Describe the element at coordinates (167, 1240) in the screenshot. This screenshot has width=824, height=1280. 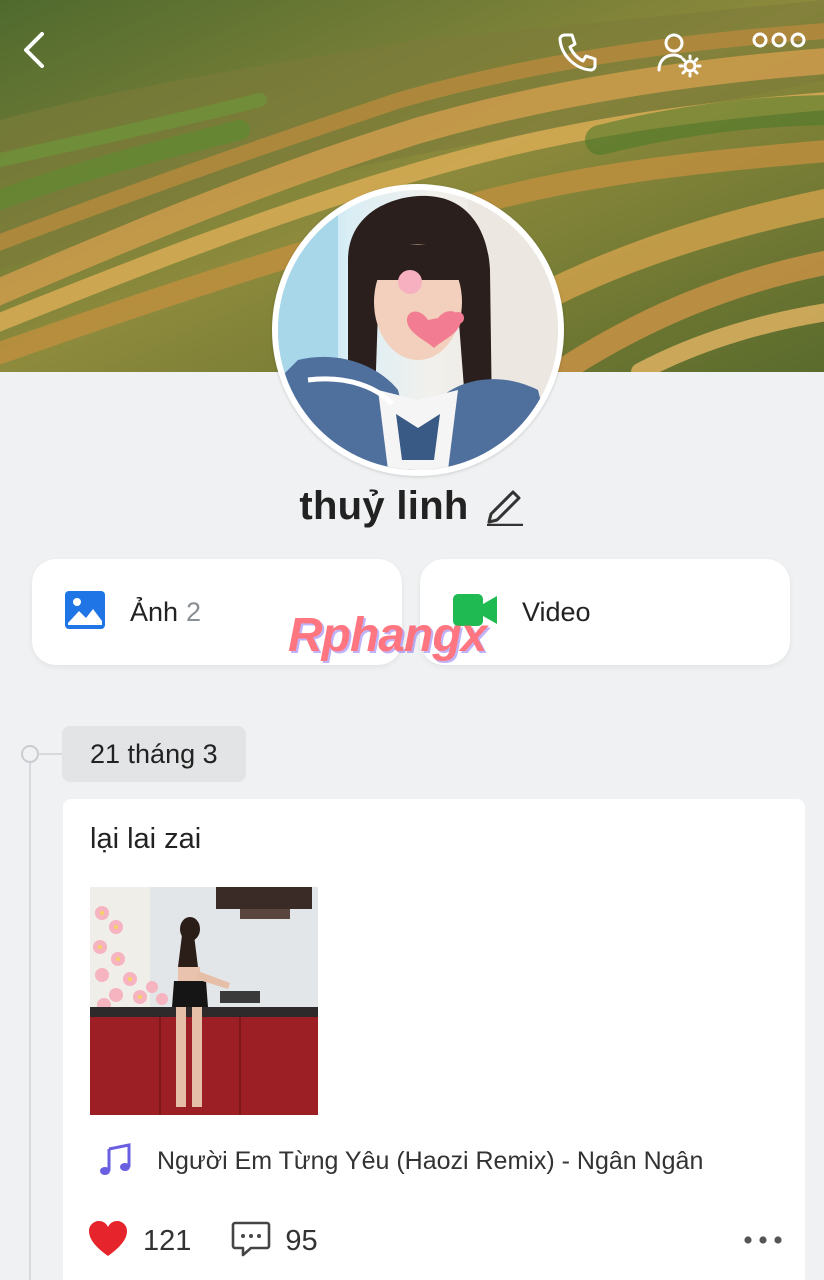
I see `like-count: 121` at that location.